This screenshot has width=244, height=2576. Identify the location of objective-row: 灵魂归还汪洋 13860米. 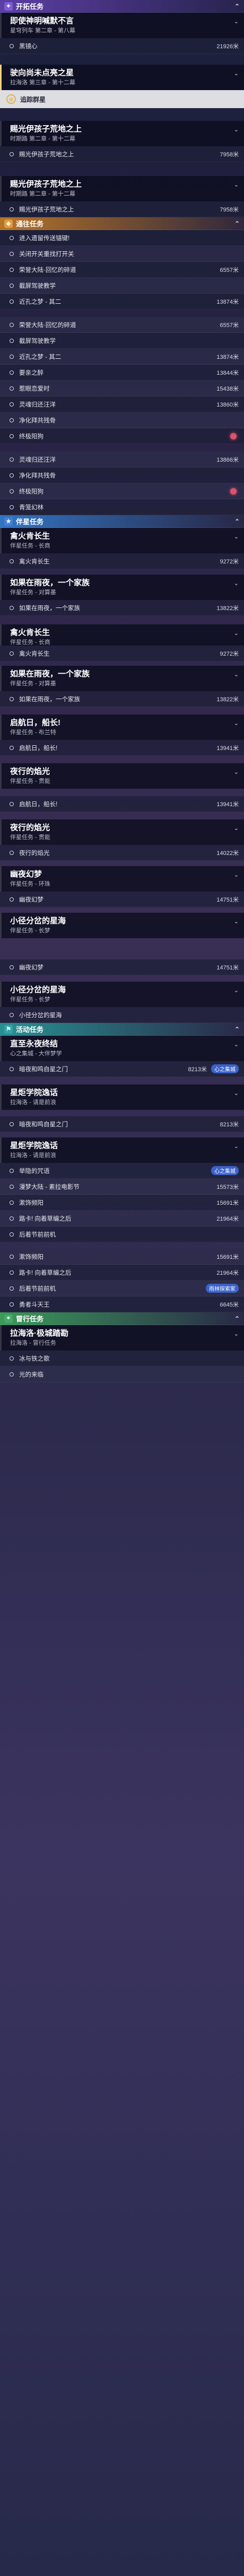
(122, 404).